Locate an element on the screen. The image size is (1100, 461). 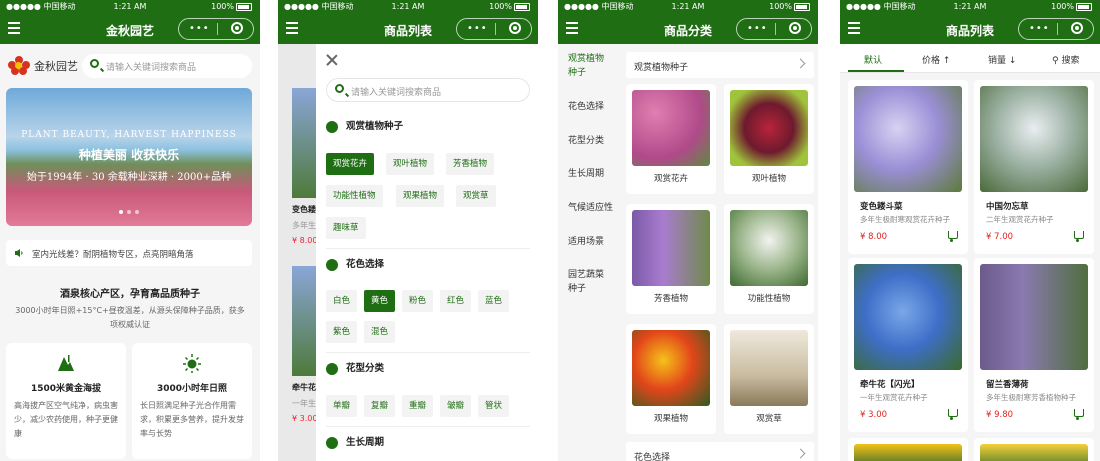
feature-card-title: 3000小时年日照 is located at coordinates (192, 389).